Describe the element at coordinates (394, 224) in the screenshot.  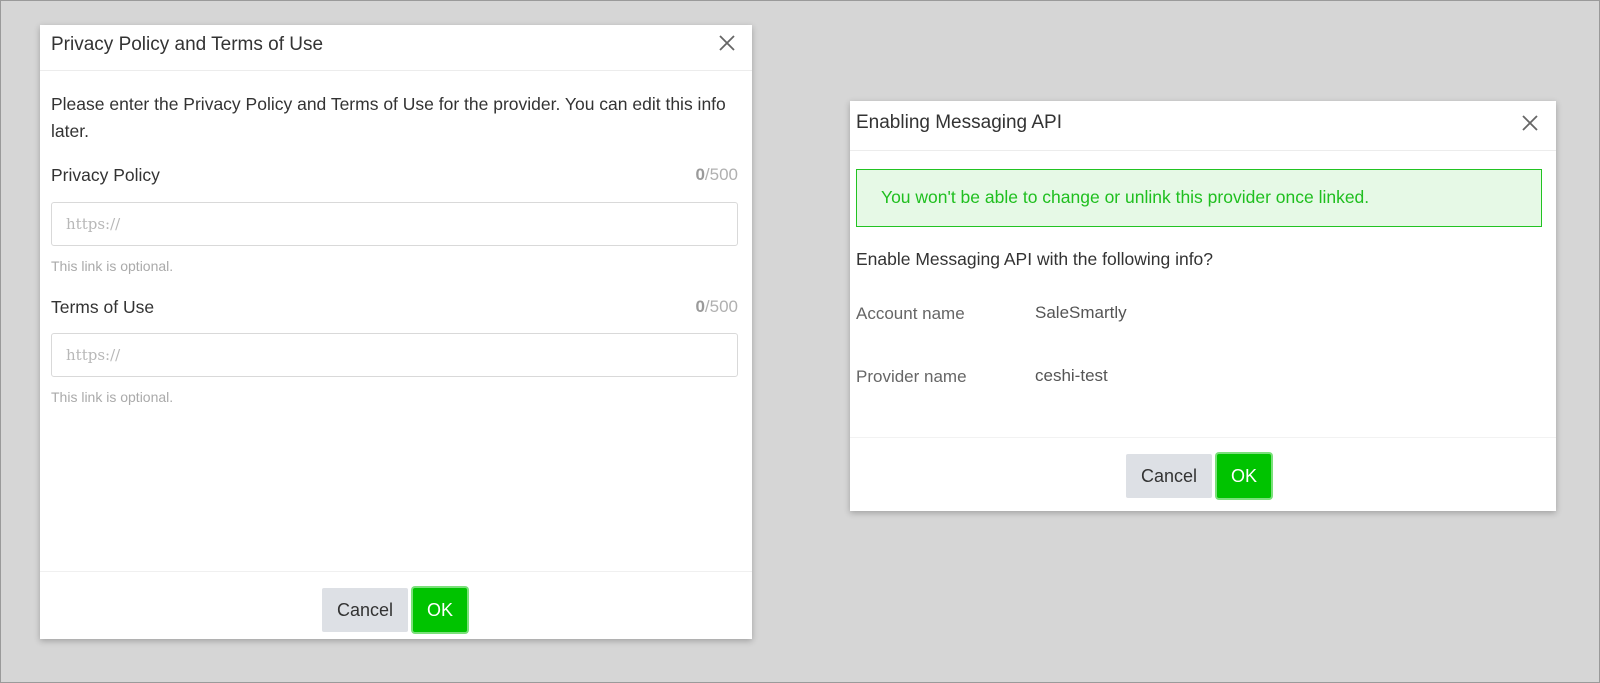
I see `privacy-policy-input` at that location.